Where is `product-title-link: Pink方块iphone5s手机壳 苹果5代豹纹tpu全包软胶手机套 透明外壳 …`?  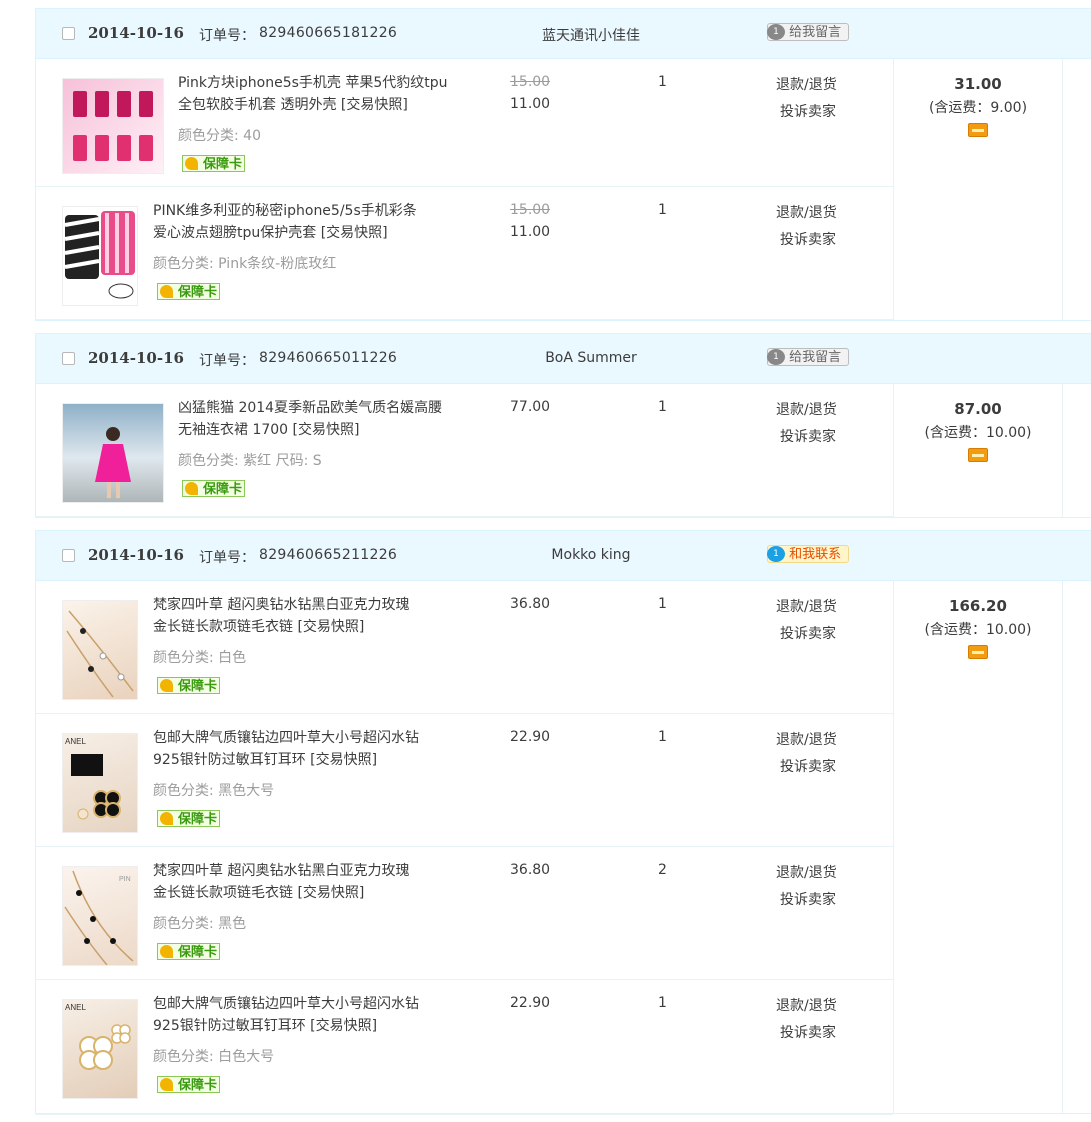
product-title-link: Pink方块iphone5s手机壳 苹果5代豹纹tpu全包软胶手机套 透明外壳 … is located at coordinates (318, 94).